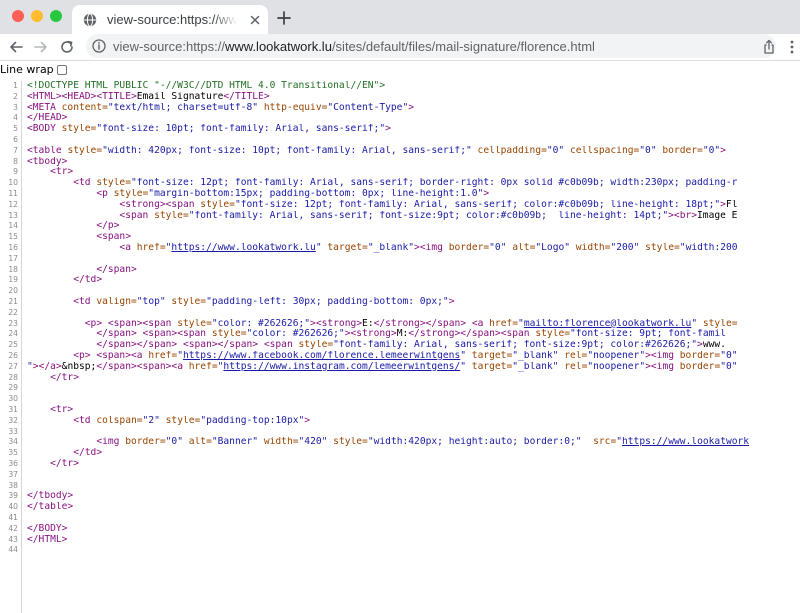 This screenshot has height=613, width=800. Describe the element at coordinates (489, 366) in the screenshot. I see `source-token: target=` at that location.